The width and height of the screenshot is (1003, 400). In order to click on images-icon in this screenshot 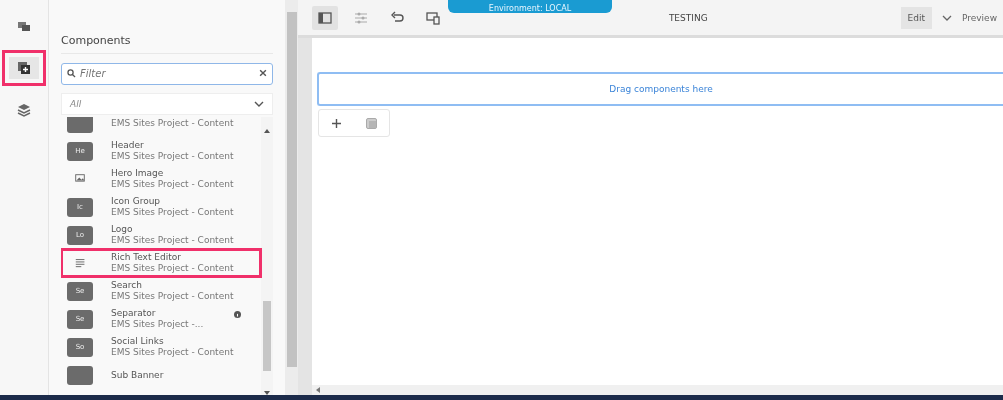, I will do `click(24, 26)`.